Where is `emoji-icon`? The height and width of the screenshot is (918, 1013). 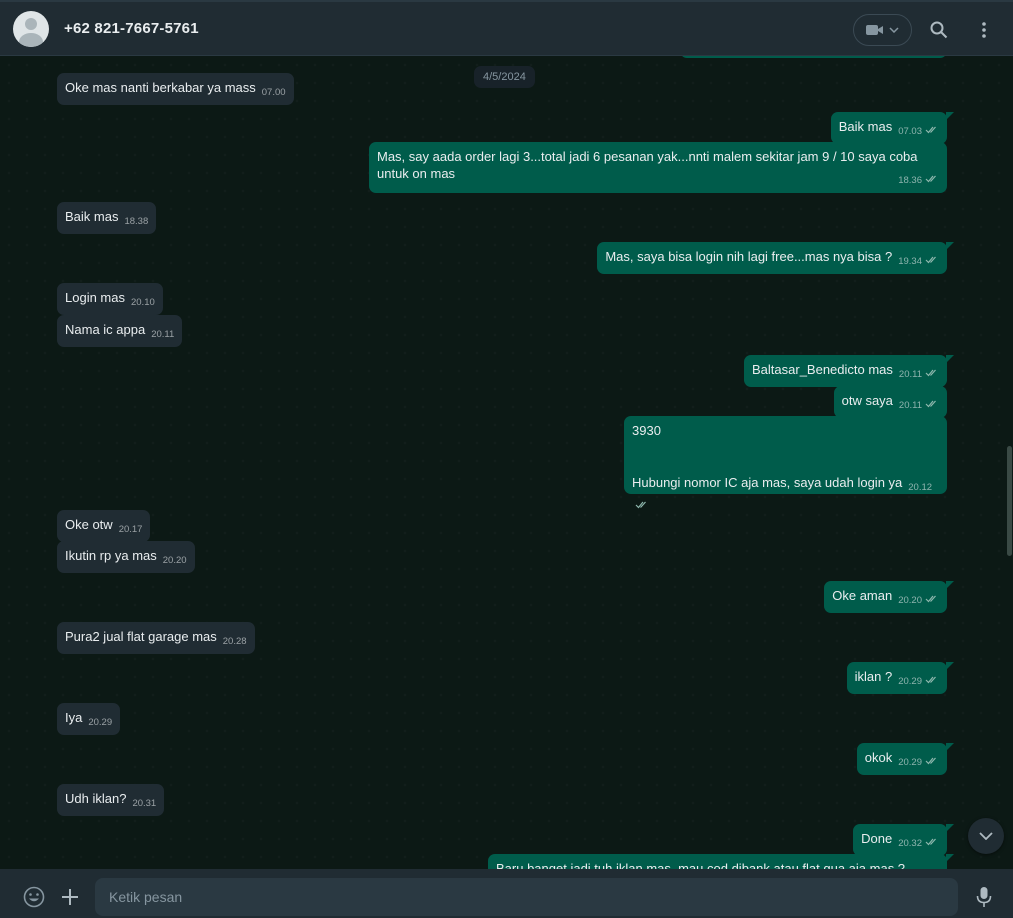 emoji-icon is located at coordinates (34, 897).